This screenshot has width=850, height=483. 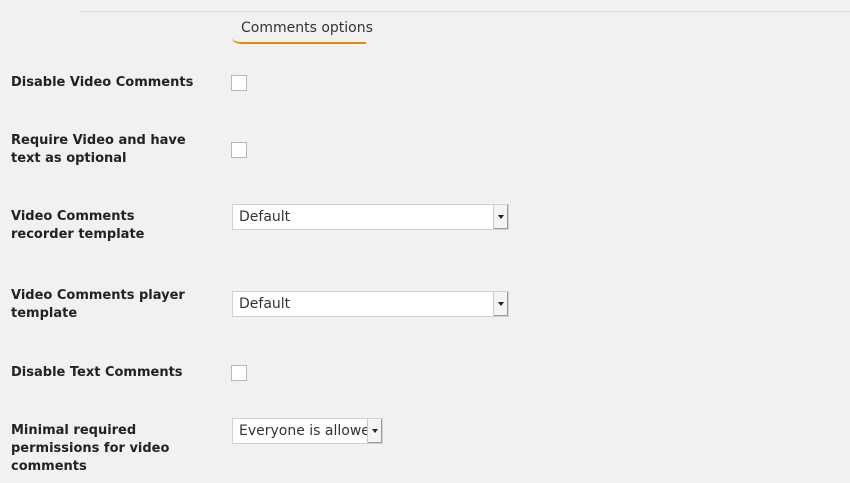 I want to click on permissions-value: Everyone is allowed, so click(x=309, y=431).